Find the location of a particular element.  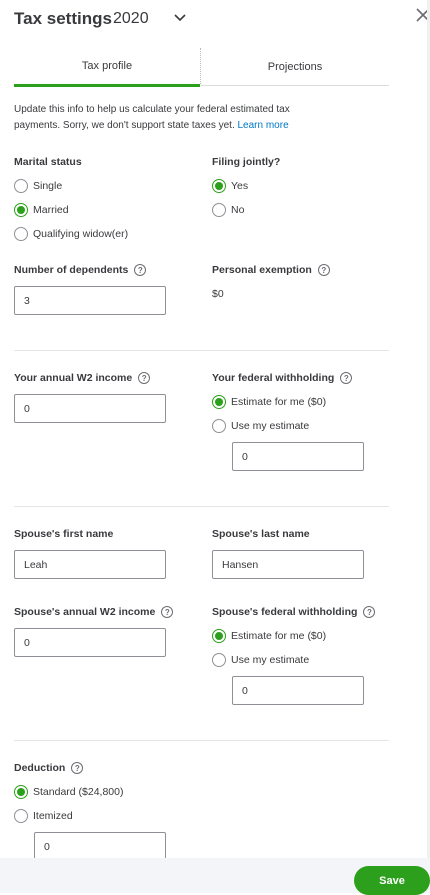

marital-single-radio: Single is located at coordinates (38, 186).